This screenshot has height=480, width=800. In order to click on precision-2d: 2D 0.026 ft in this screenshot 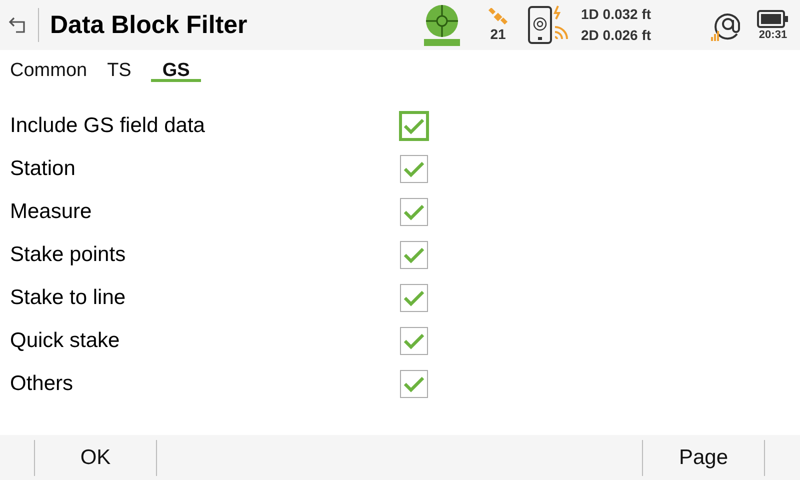, I will do `click(616, 35)`.